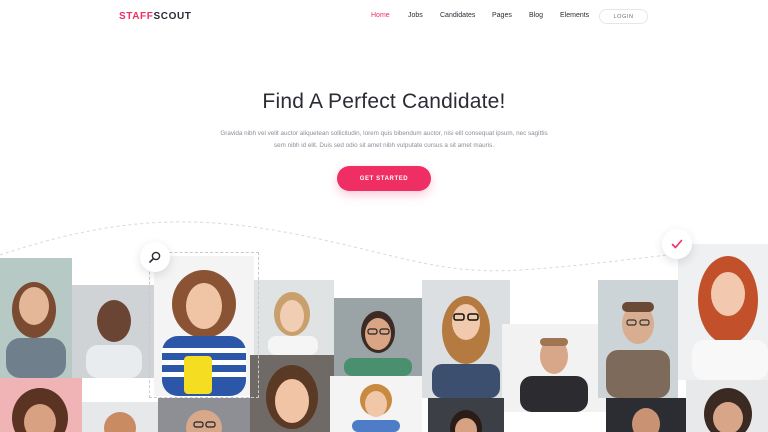 This screenshot has height=432, width=768. Describe the element at coordinates (384, 101) in the screenshot. I see `hero-title: Find A Perfect Candidate!` at that location.